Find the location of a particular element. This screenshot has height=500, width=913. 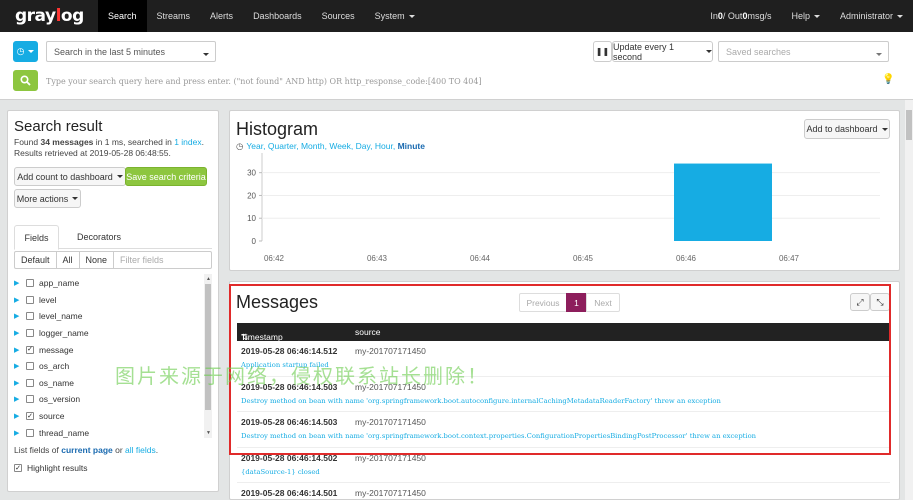

field-name: source is located at coordinates (52, 416).